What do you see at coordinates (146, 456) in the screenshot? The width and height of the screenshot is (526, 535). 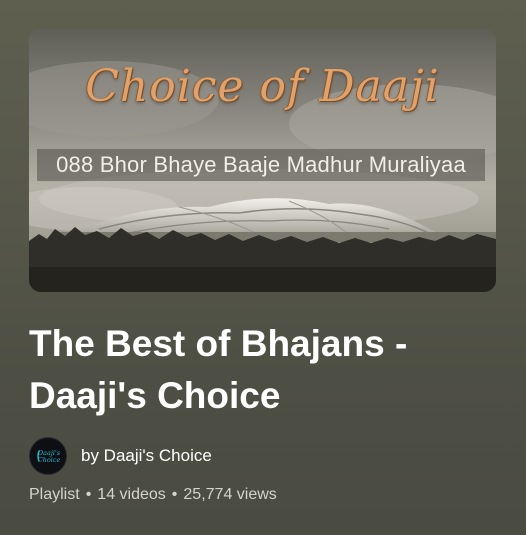 I see `channel-name: by Daaji's Choice` at bounding box center [146, 456].